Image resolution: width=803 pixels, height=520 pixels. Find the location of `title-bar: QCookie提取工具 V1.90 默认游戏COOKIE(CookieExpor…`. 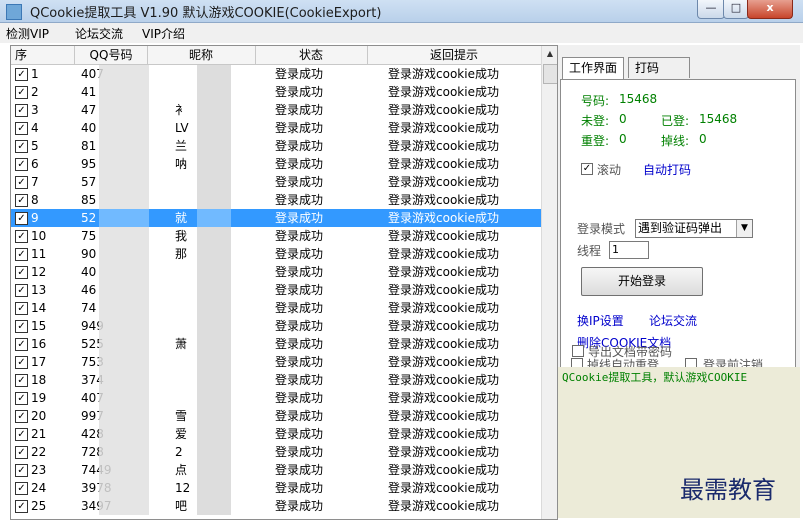

title-bar: QCookie提取工具 V1.90 默认游戏COOKIE(CookieExpor… is located at coordinates (401, 11).